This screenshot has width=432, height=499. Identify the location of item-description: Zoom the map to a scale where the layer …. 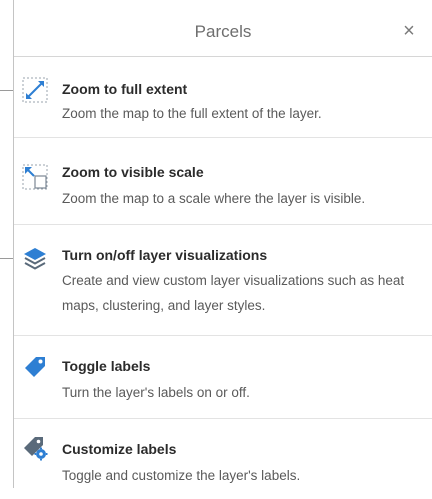
(214, 198).